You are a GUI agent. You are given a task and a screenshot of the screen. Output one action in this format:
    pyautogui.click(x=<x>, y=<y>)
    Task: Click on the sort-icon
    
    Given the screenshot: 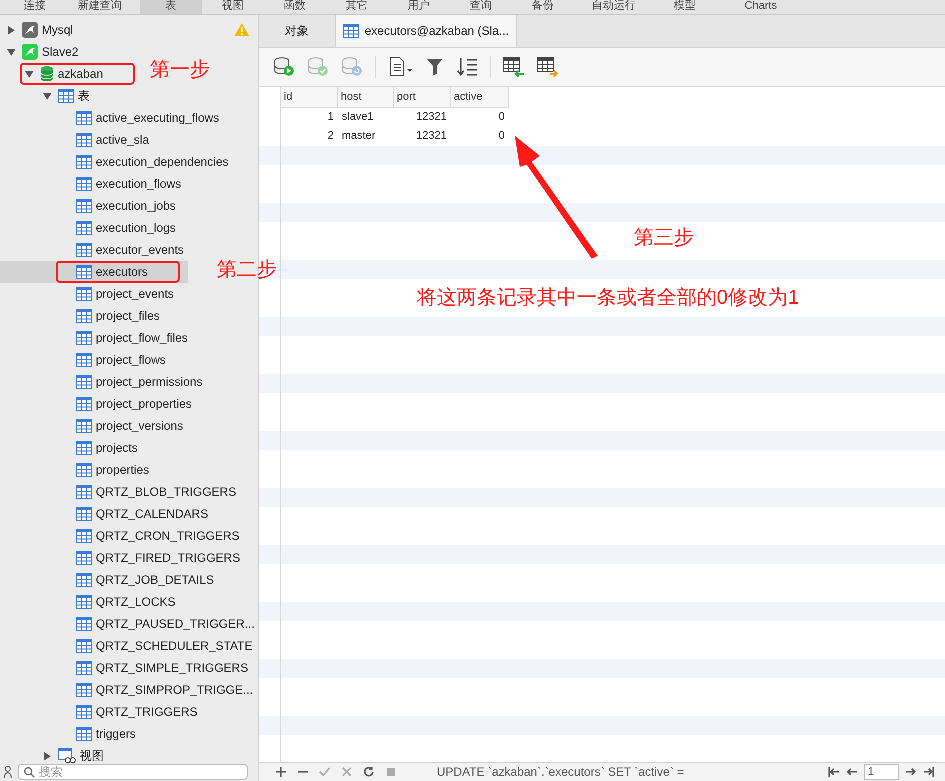 What is the action you would take?
    pyautogui.click(x=467, y=67)
    